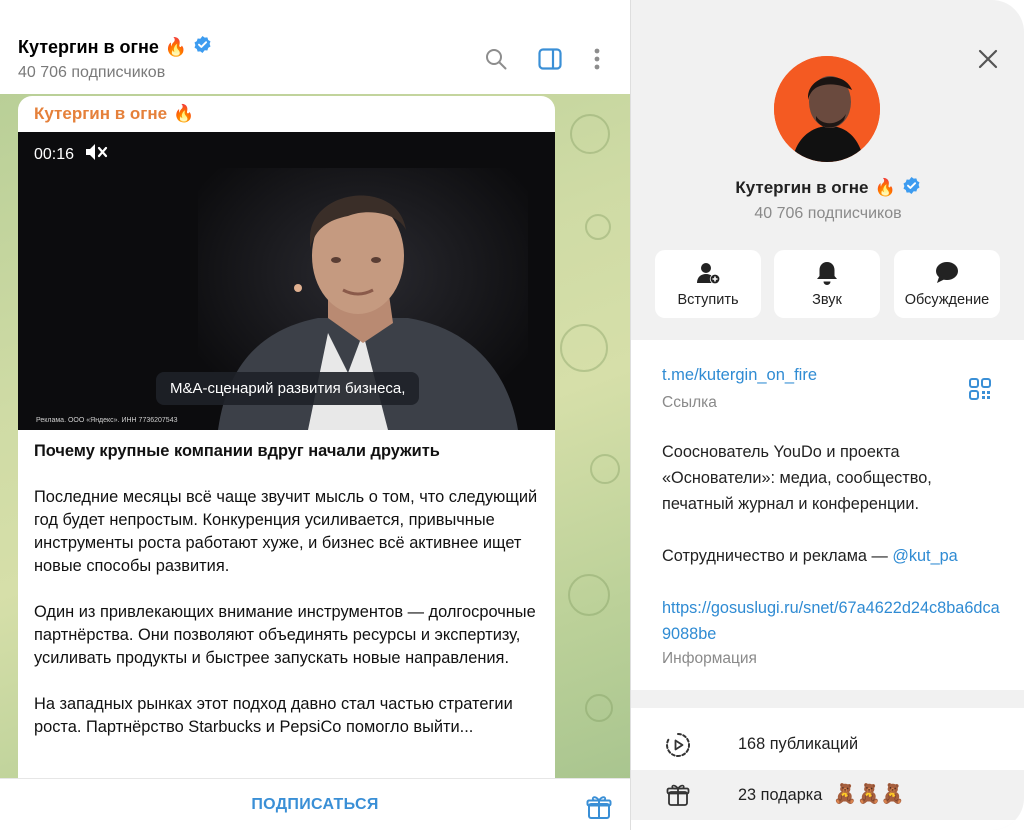 The height and width of the screenshot is (830, 1024). Describe the element at coordinates (550, 59) in the screenshot. I see `sidebar-toggle-icon` at that location.